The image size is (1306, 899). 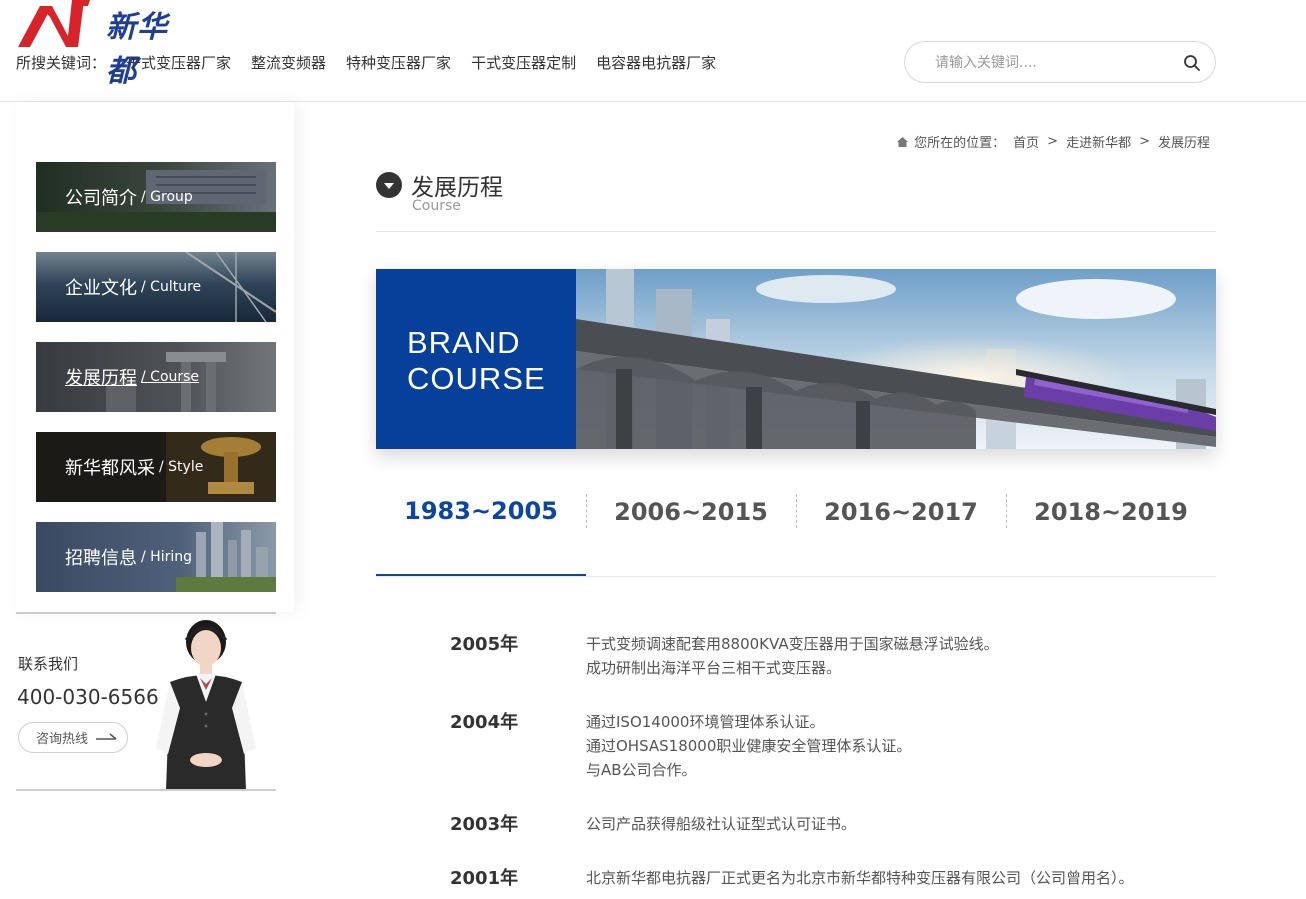 I want to click on keyword-link: 干式变压器厂家, so click(x=178, y=62).